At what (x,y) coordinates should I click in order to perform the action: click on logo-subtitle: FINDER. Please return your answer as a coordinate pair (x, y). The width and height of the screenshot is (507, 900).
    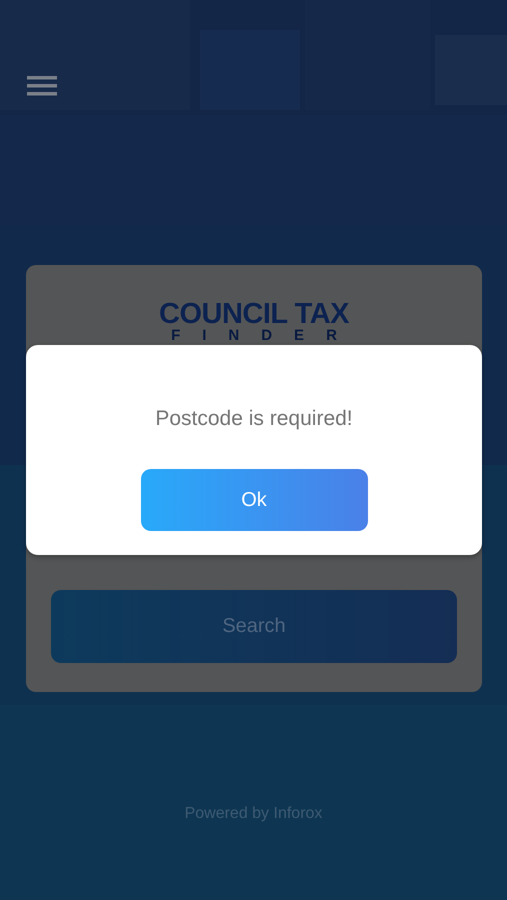
    Looking at the image, I should click on (265, 335).